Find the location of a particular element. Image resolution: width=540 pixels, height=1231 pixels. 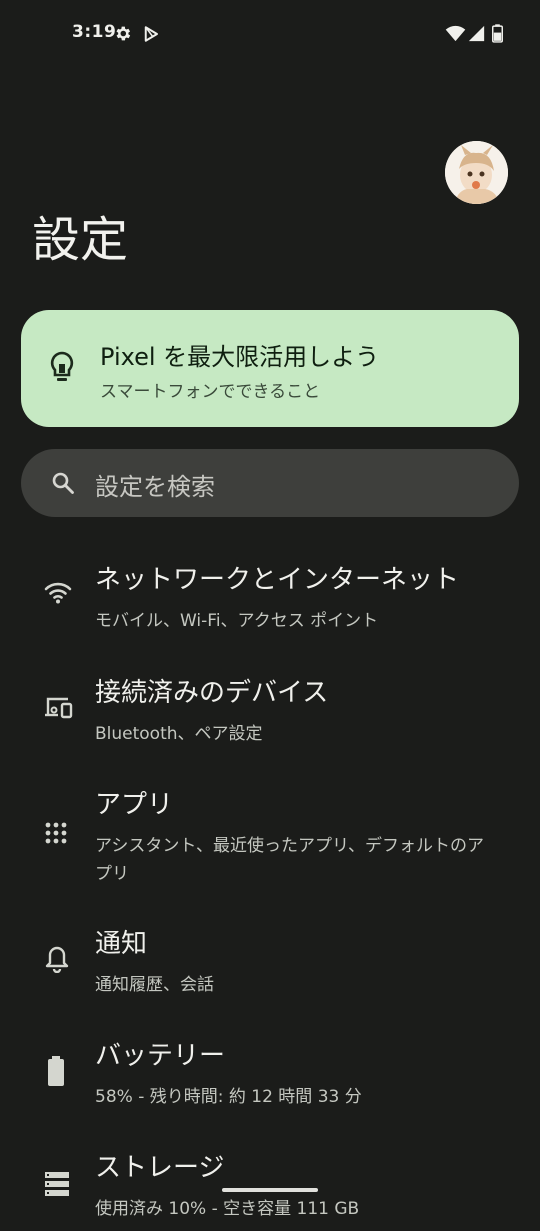

status-bar: 3:19 is located at coordinates (270, 34).